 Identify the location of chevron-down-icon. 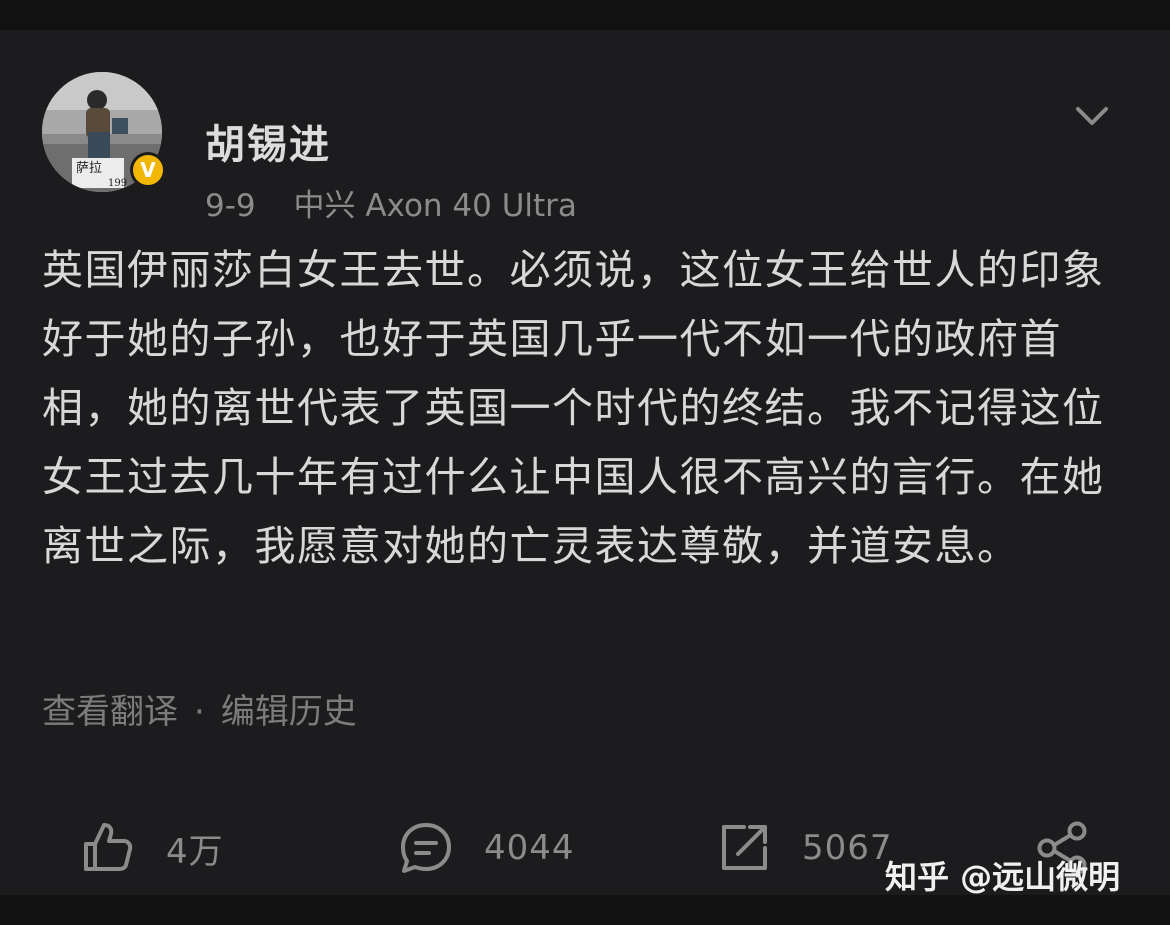
(1092, 116).